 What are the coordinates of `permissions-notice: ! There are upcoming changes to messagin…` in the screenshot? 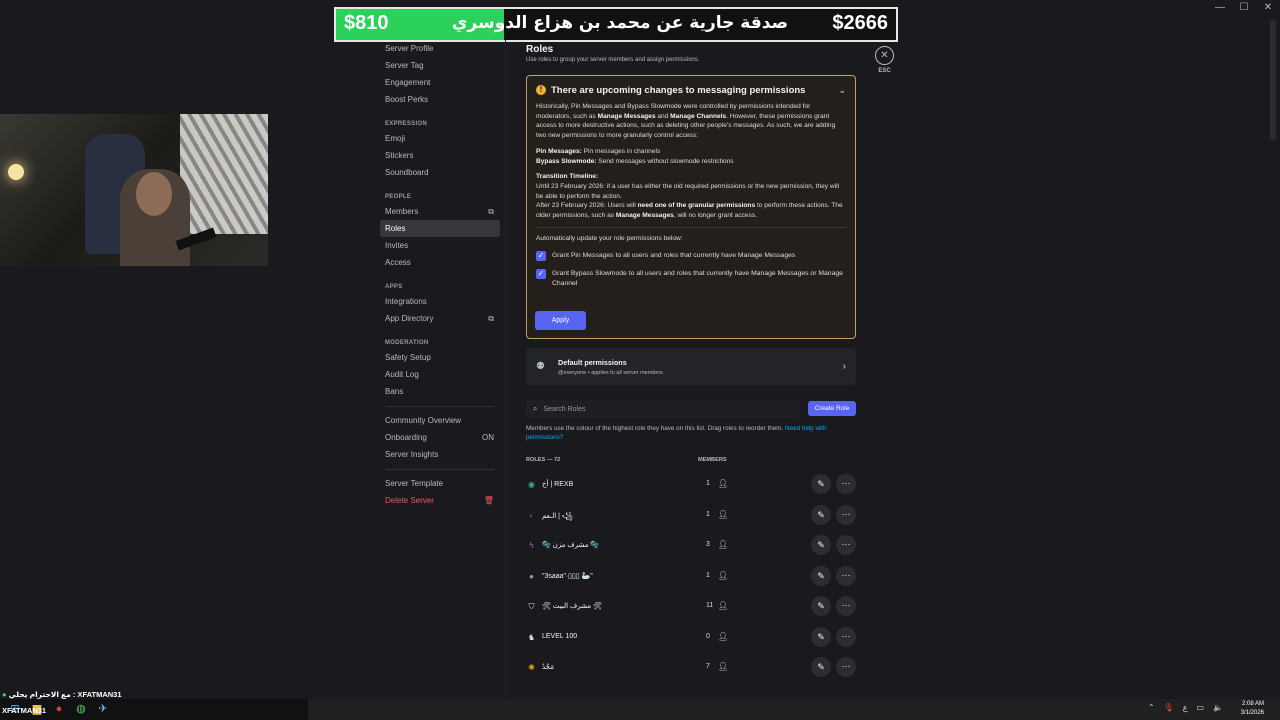 It's located at (691, 207).